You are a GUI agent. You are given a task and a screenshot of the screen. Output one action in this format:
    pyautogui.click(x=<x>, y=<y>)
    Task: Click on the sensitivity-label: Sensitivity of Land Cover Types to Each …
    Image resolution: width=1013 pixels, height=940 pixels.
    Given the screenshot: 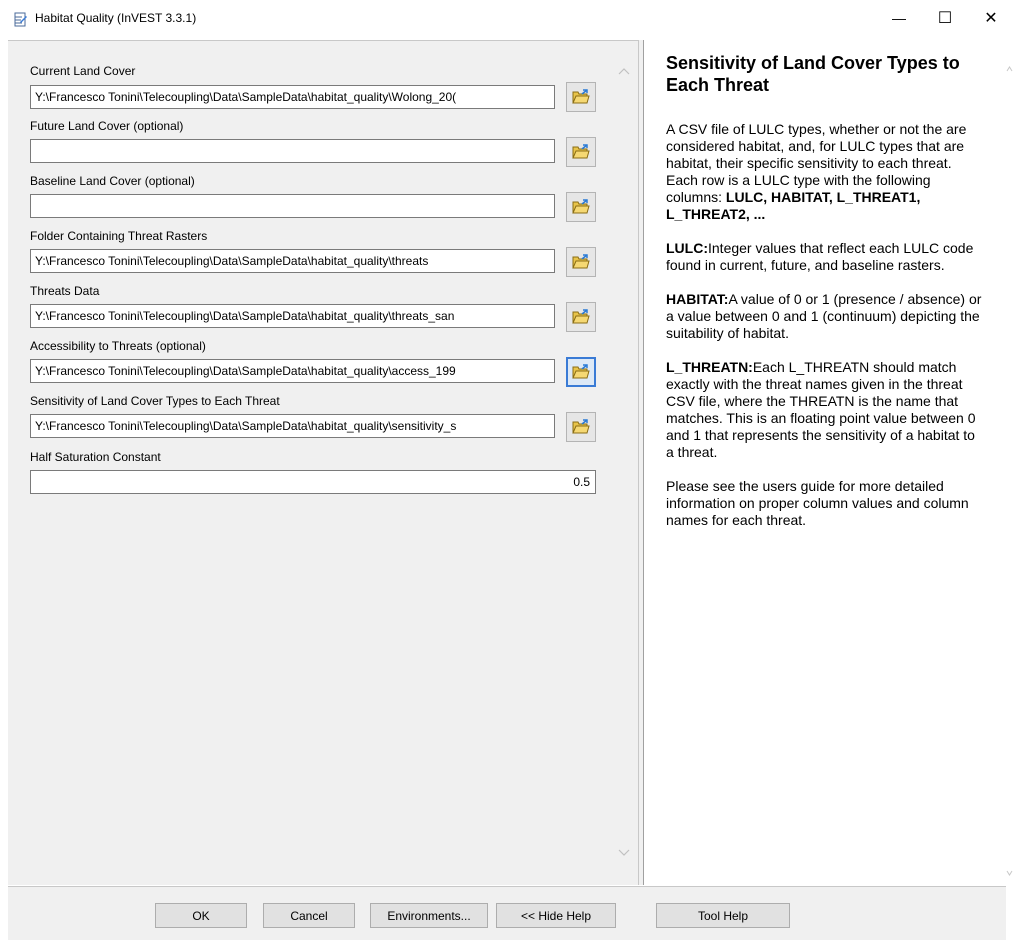 What is the action you would take?
    pyautogui.click(x=155, y=401)
    